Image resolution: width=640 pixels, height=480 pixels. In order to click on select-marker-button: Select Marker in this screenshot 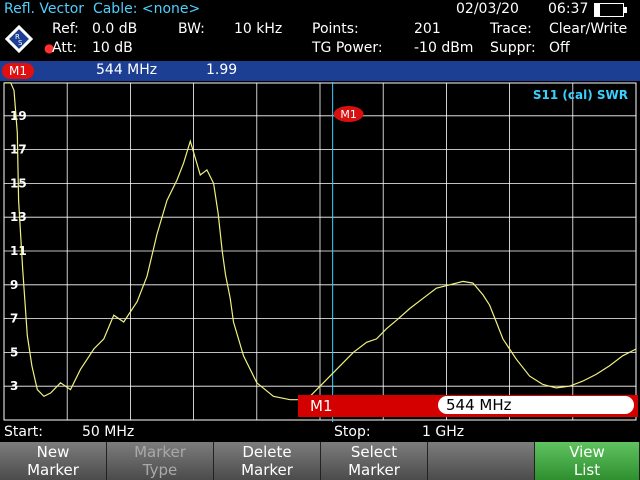, I will do `click(374, 461)`.